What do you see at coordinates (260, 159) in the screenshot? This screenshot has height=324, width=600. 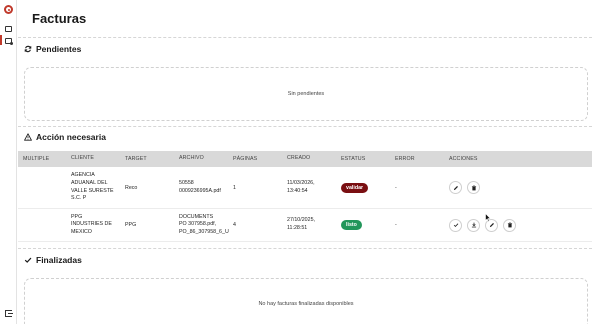 I see `col-pages: PÁGINAS` at bounding box center [260, 159].